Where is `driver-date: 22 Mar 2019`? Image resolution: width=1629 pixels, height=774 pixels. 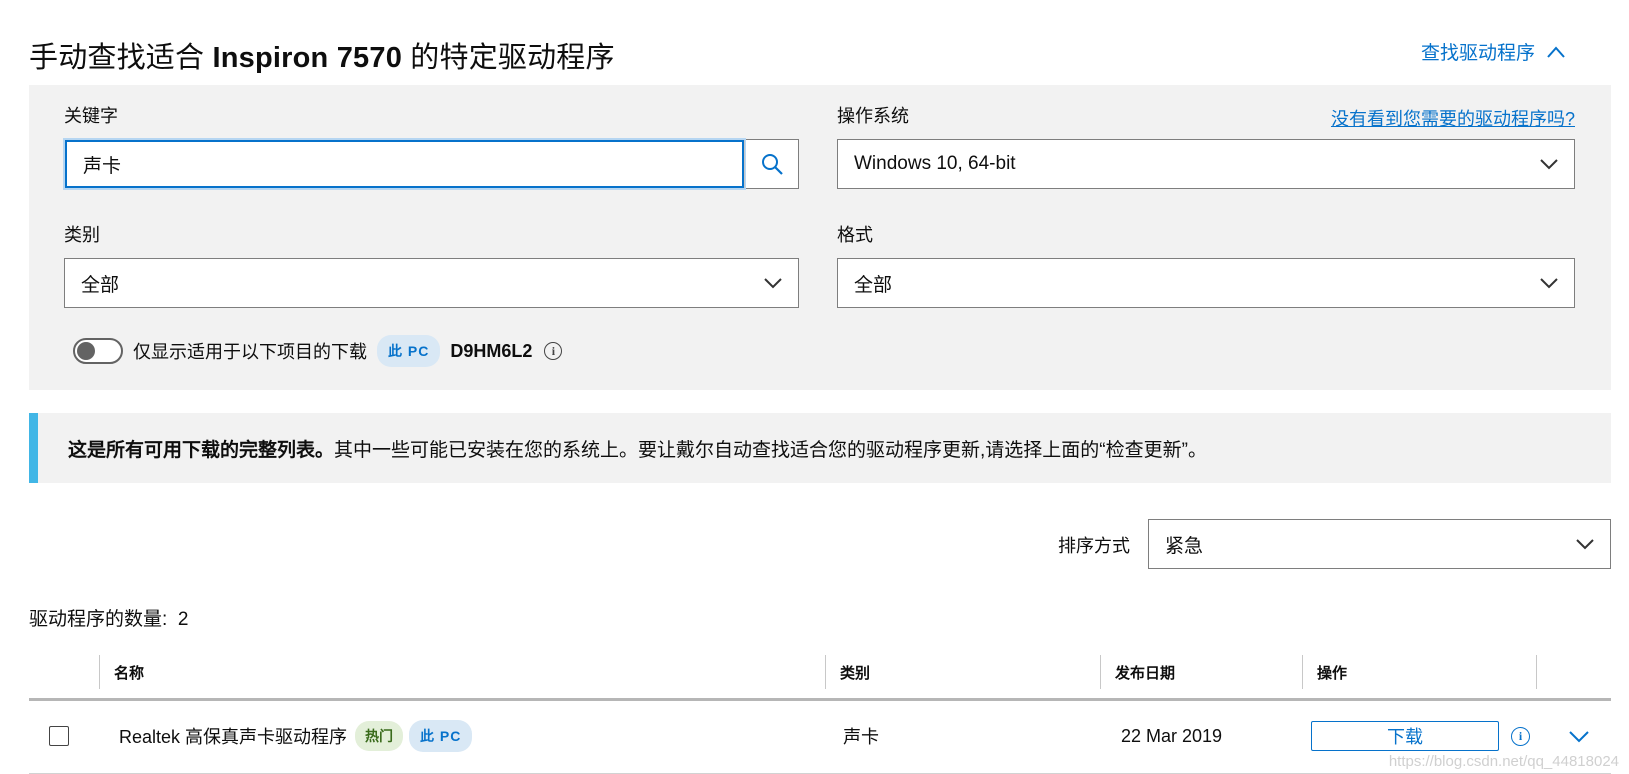 driver-date: 22 Mar 2019 is located at coordinates (1172, 735).